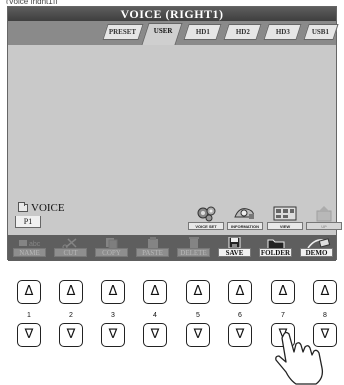 Image resolution: width=344 pixels, height=385 pixels. What do you see at coordinates (324, 214) in the screenshot?
I see `up-icon` at bounding box center [324, 214].